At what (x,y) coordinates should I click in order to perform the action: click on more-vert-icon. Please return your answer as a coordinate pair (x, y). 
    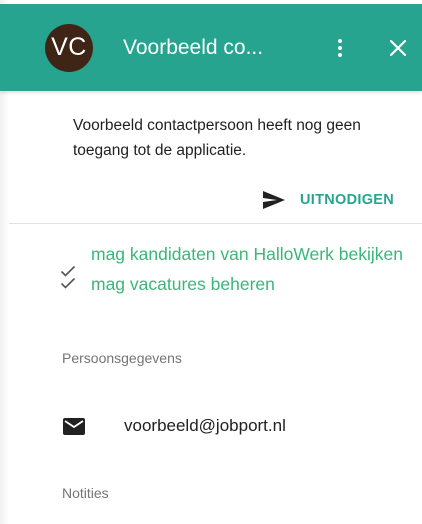
    Looking at the image, I should click on (340, 48).